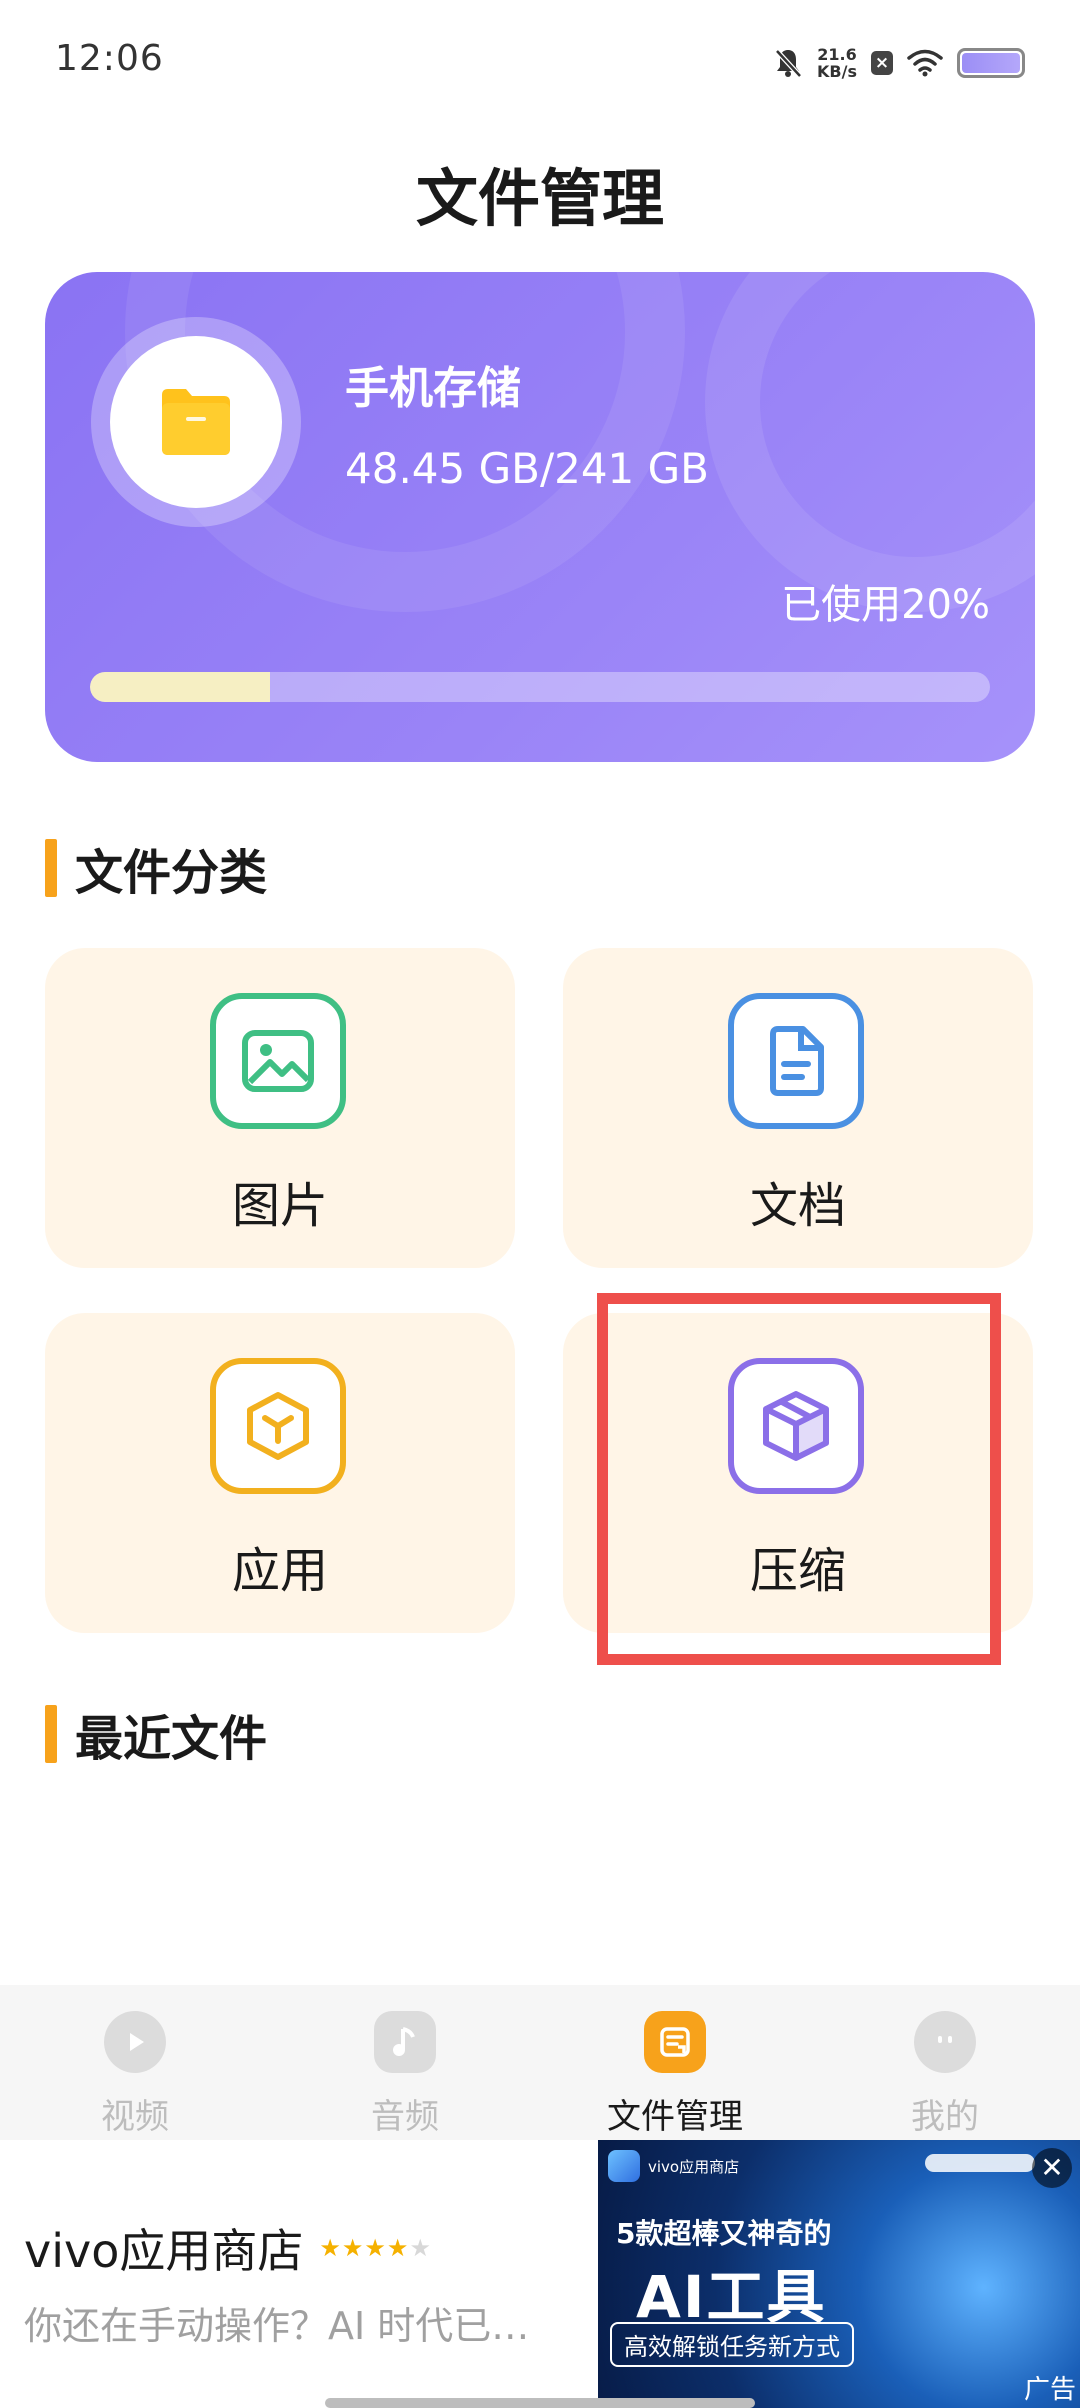 Image resolution: width=1080 pixels, height=2408 pixels. I want to click on storage-progress-bar, so click(540, 687).